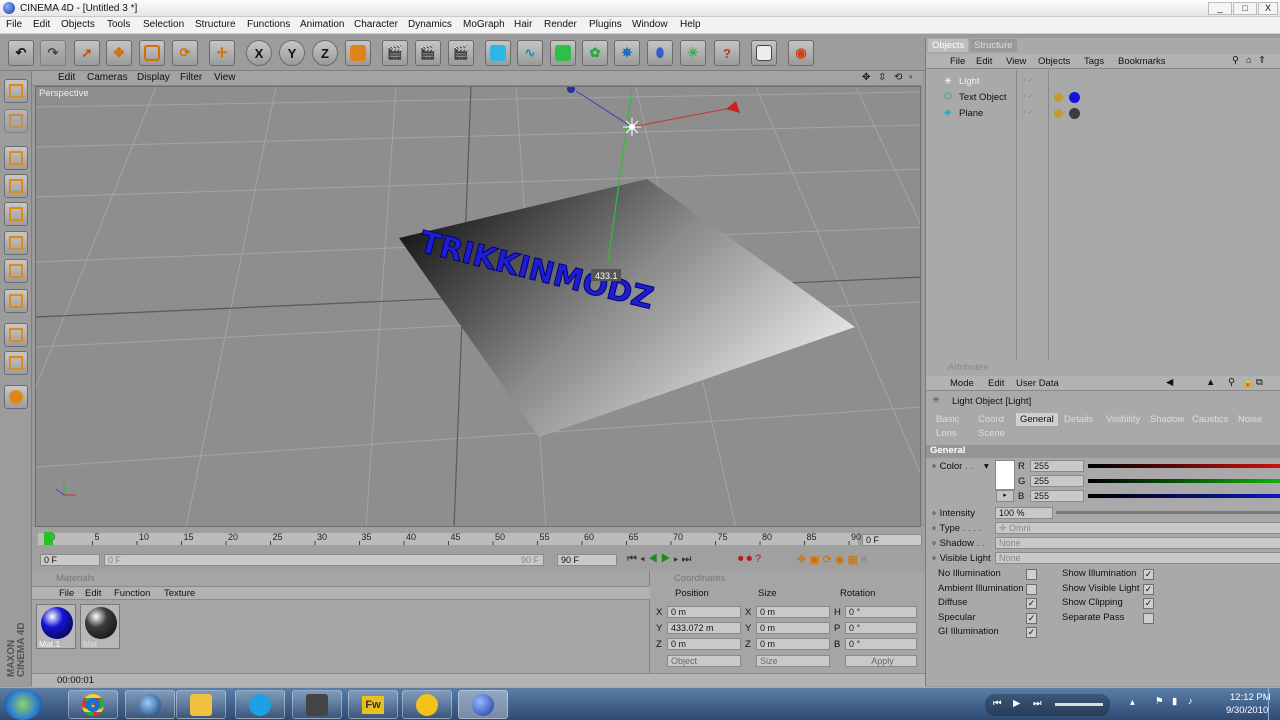 The image size is (1280, 720). Describe the element at coordinates (1037, 383) in the screenshot. I see `attributes-menu-user-data: User Data` at that location.